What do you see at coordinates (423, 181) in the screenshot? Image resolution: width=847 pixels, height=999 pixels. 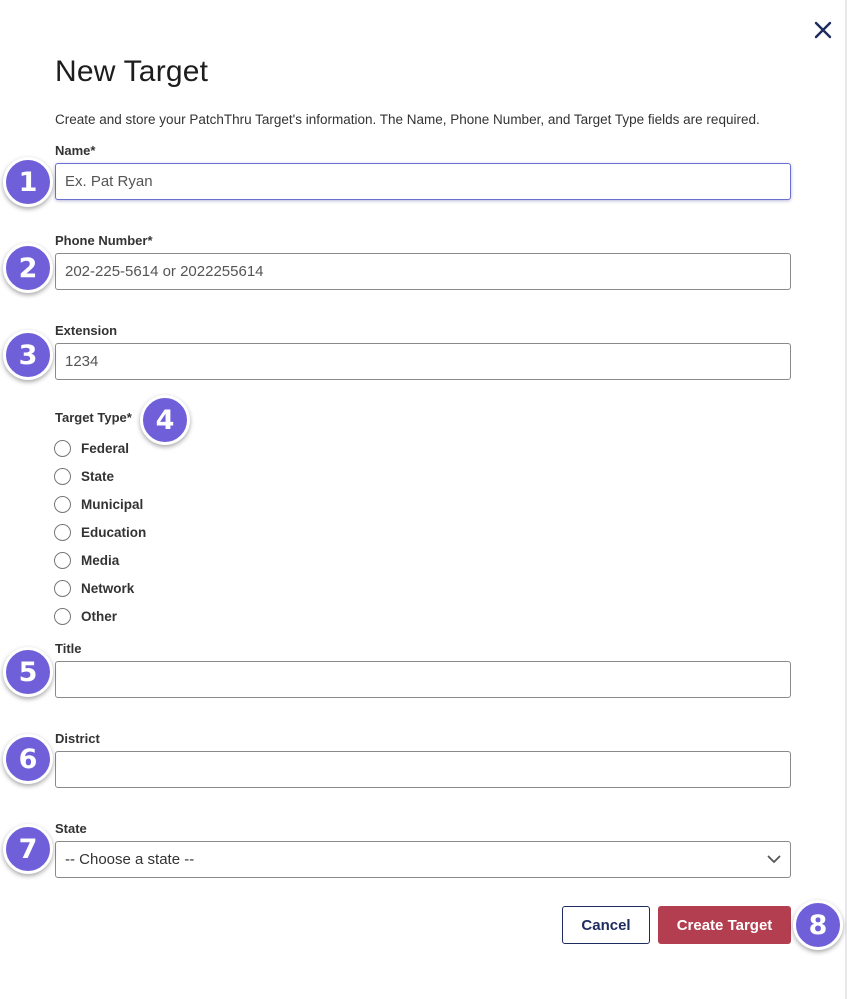 I see `name-input` at bounding box center [423, 181].